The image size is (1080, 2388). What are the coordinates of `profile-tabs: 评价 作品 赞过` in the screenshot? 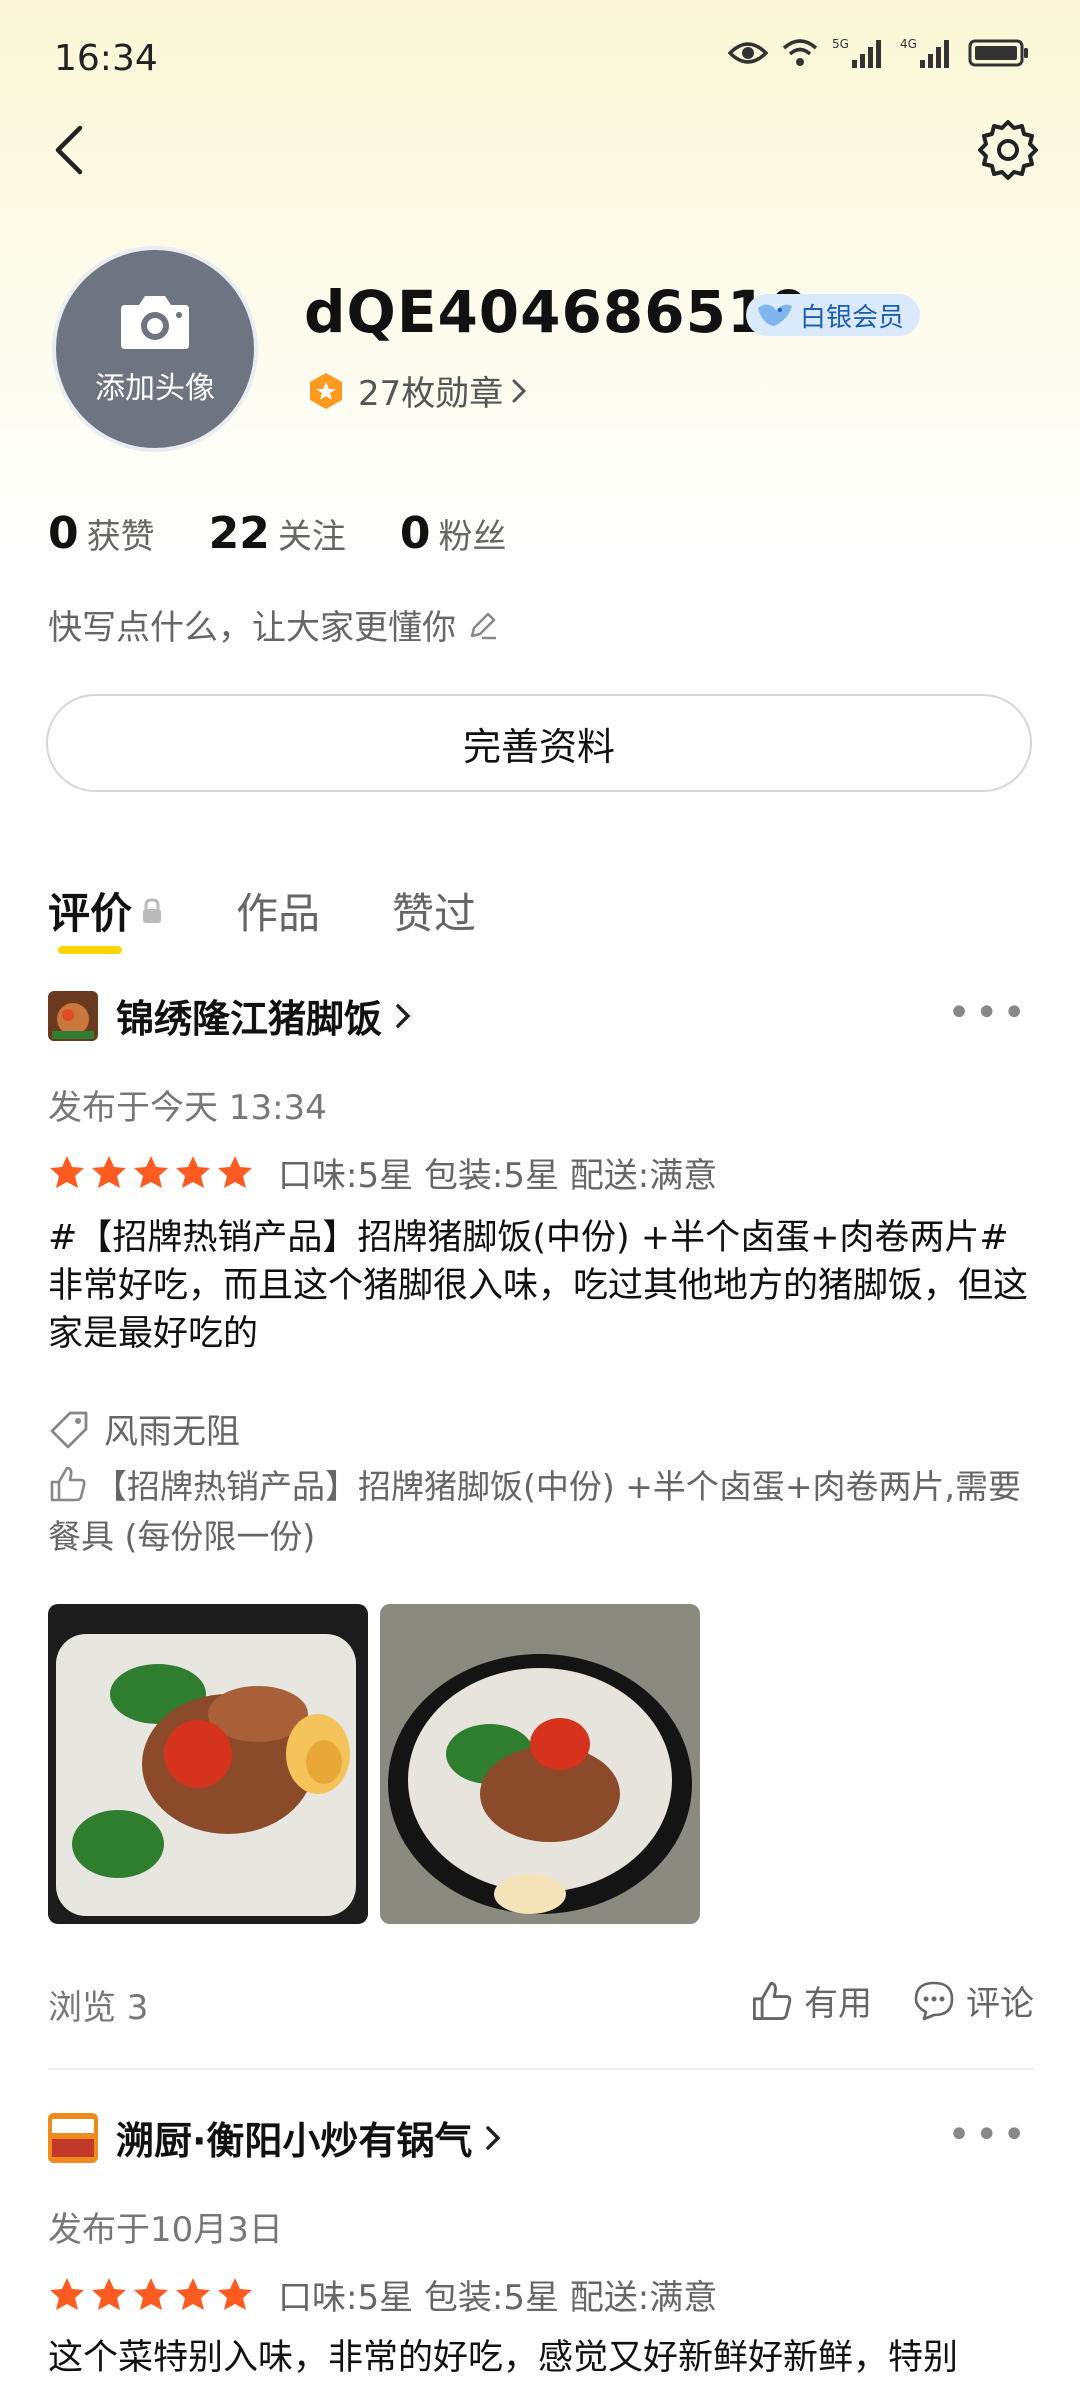 It's located at (298, 917).